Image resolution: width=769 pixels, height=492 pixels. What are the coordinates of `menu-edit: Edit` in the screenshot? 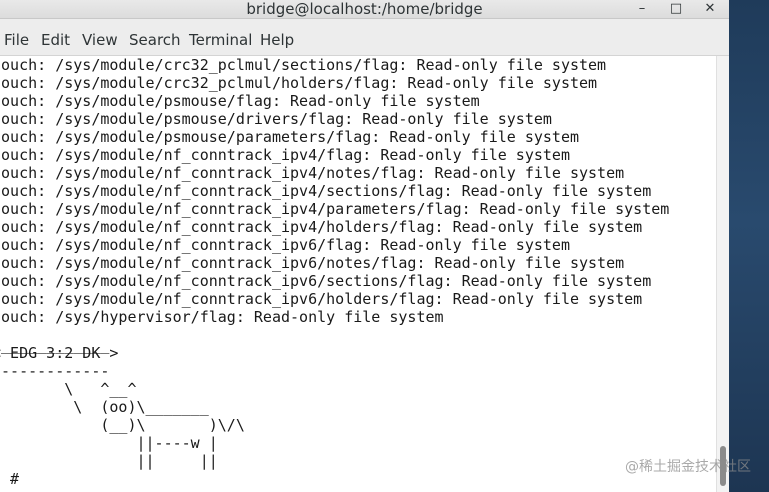 It's located at (55, 37).